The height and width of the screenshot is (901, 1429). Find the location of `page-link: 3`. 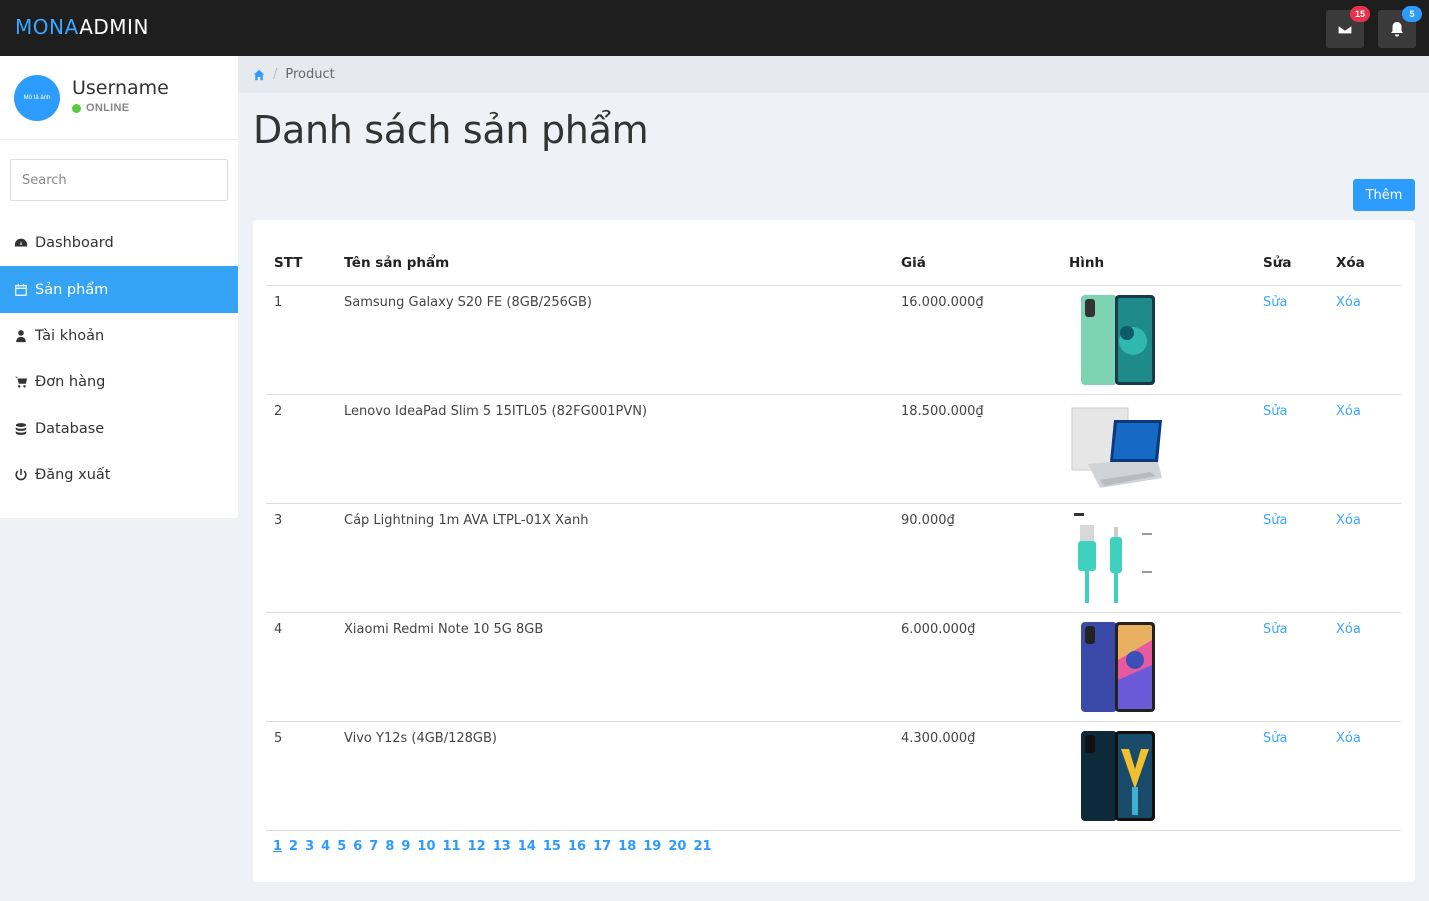

page-link: 3 is located at coordinates (309, 846).